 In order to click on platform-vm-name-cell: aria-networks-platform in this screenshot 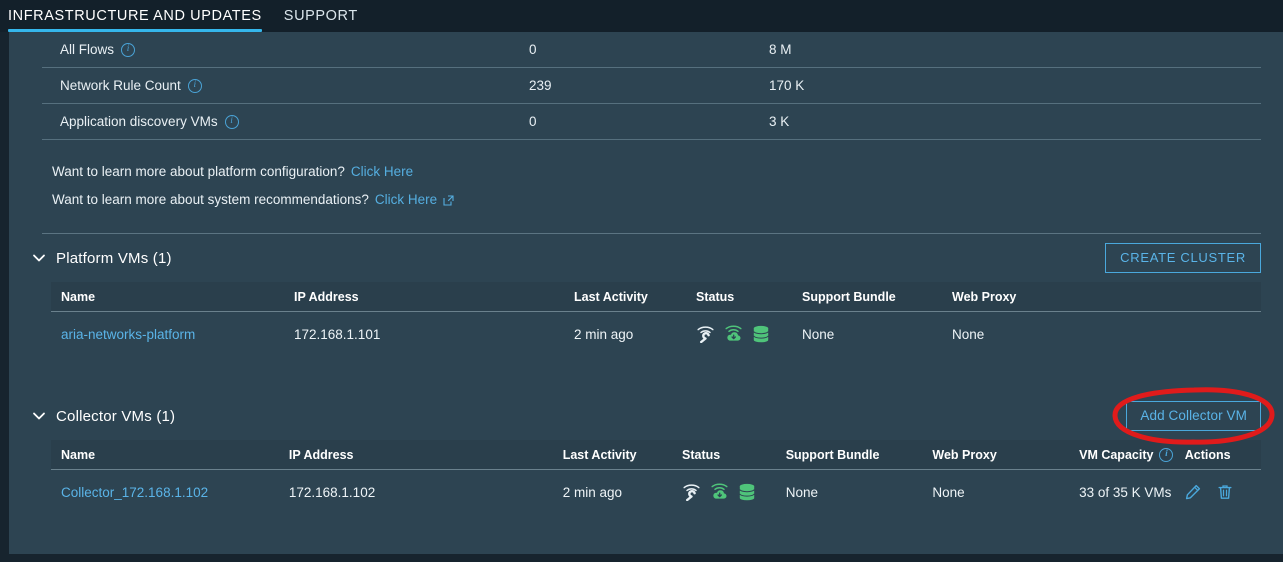, I will do `click(172, 334)`.